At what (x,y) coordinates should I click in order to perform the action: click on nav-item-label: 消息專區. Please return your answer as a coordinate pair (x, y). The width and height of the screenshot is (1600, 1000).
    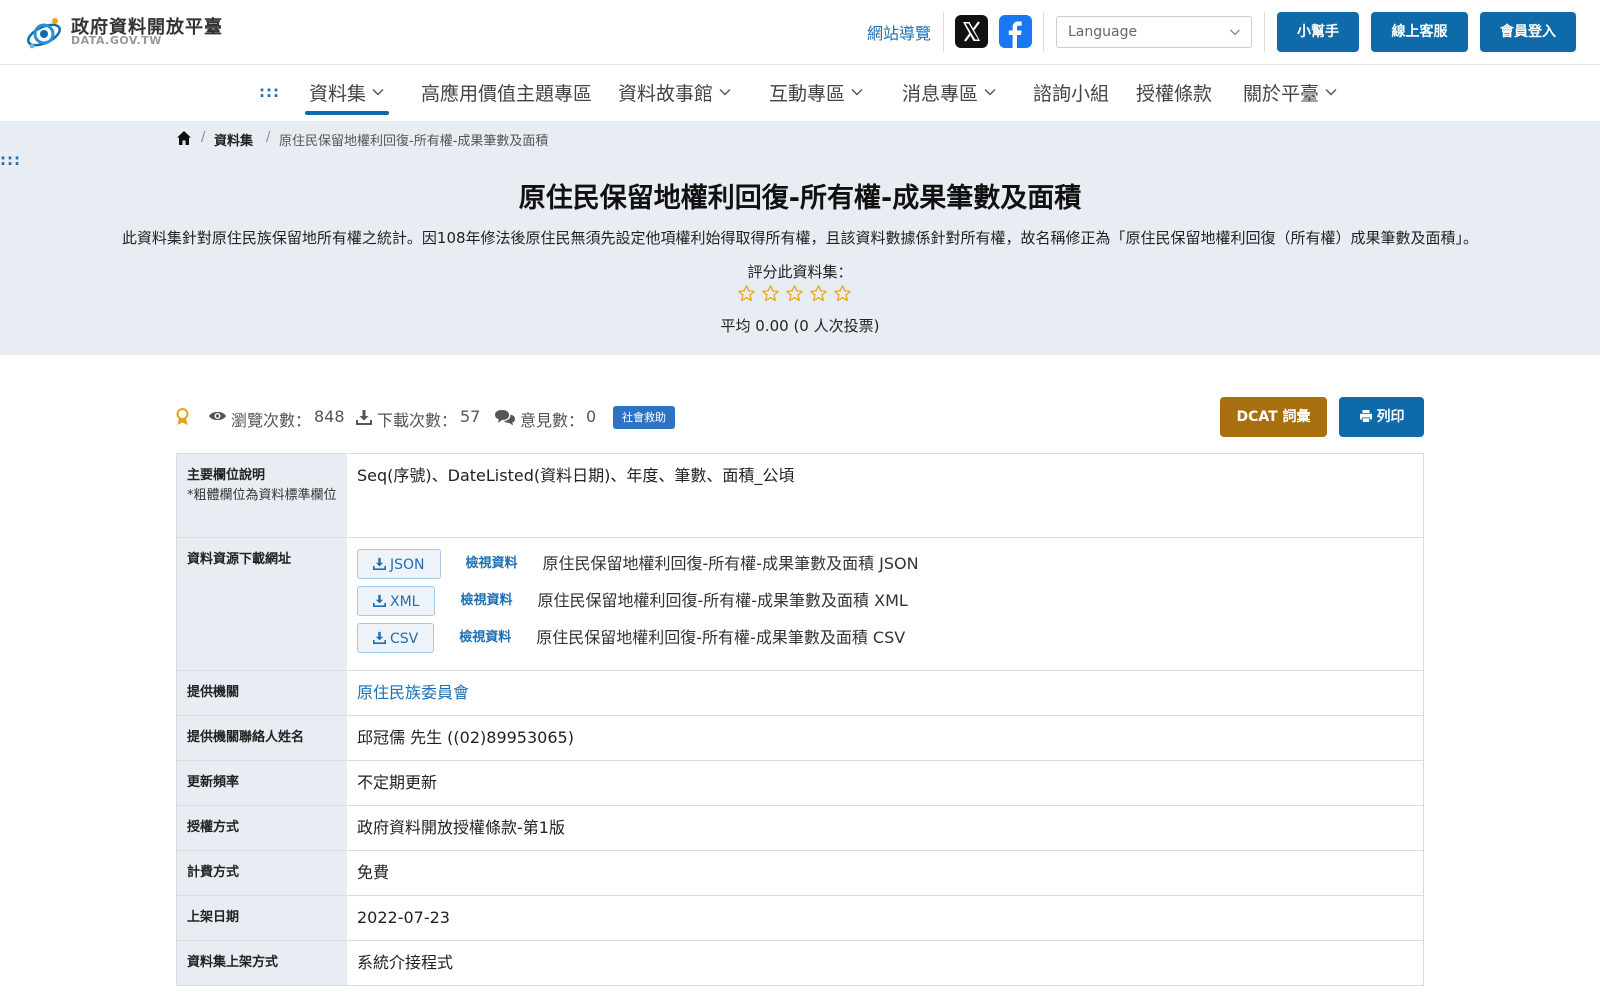
    Looking at the image, I should click on (940, 94).